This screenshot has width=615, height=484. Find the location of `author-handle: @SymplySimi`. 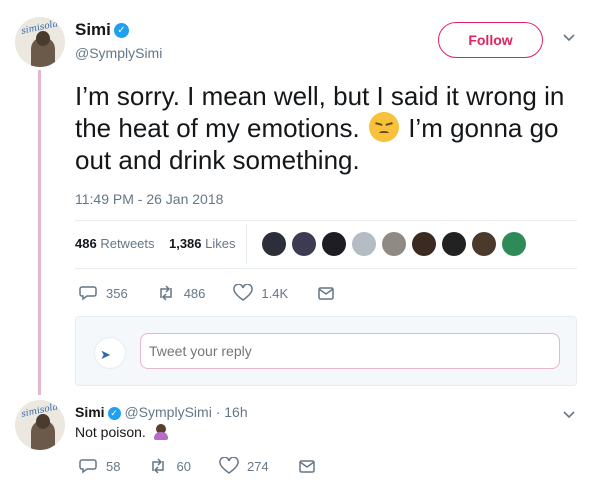

author-handle: @SymplySimi is located at coordinates (118, 53).